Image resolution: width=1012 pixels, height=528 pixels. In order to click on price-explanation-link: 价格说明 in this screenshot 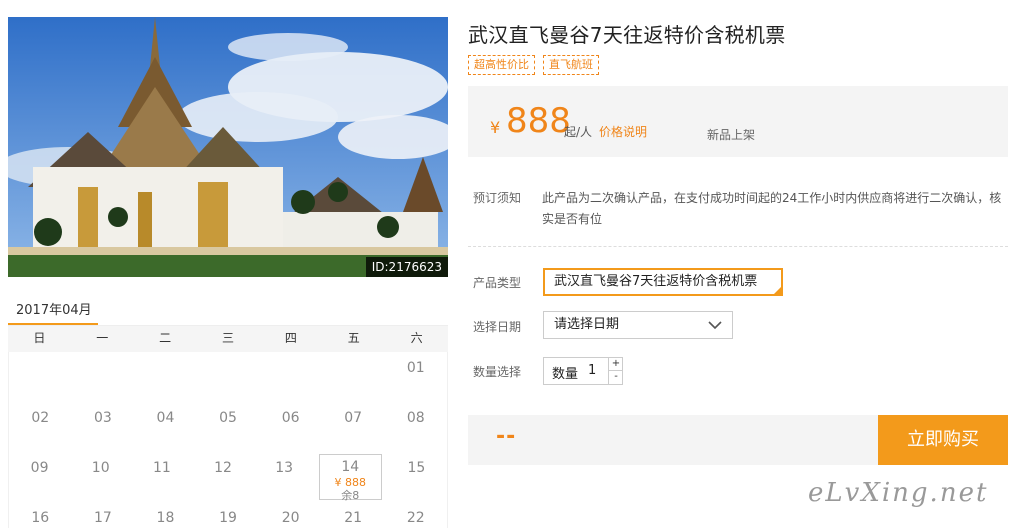, I will do `click(623, 131)`.